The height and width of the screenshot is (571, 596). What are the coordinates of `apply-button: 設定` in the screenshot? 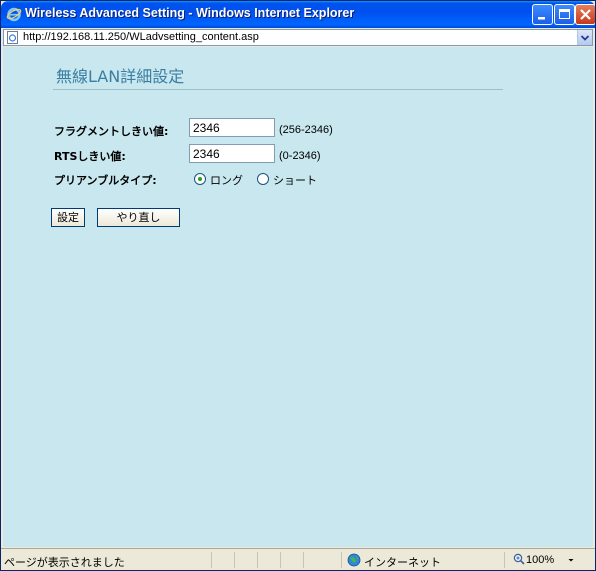 It's located at (68, 217).